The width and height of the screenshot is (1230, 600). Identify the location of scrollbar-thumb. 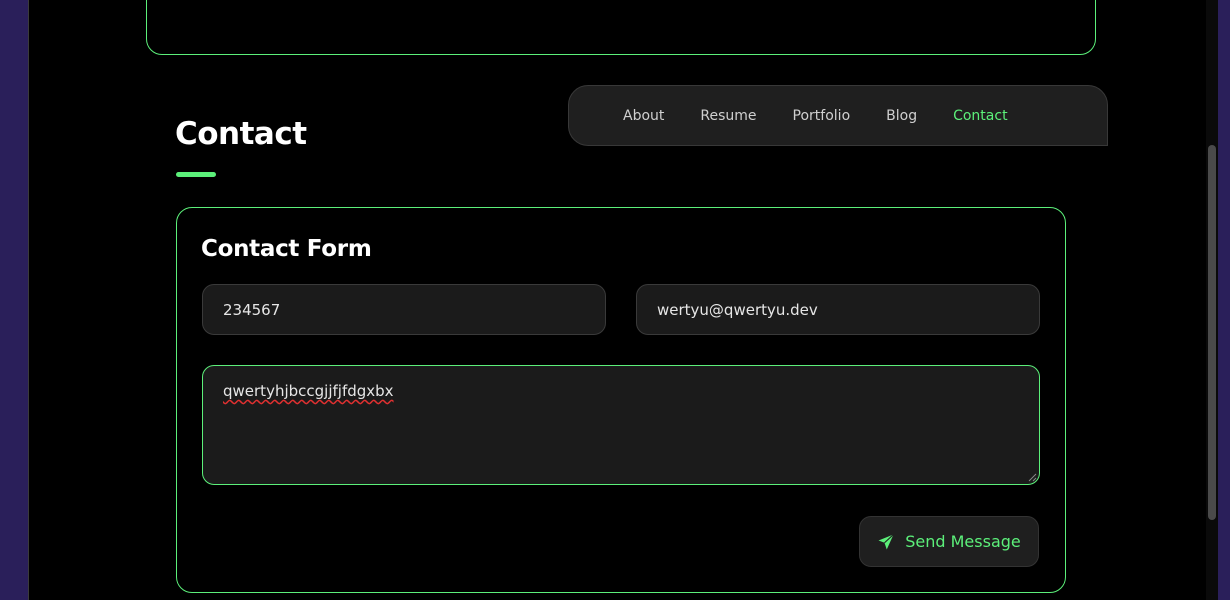
(1212, 332).